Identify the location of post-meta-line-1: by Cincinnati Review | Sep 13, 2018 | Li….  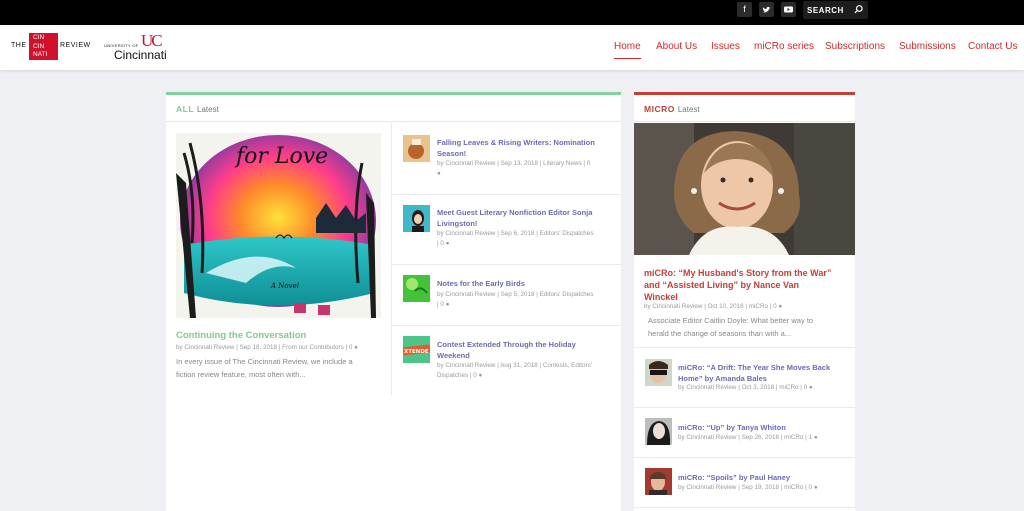
(514, 163).